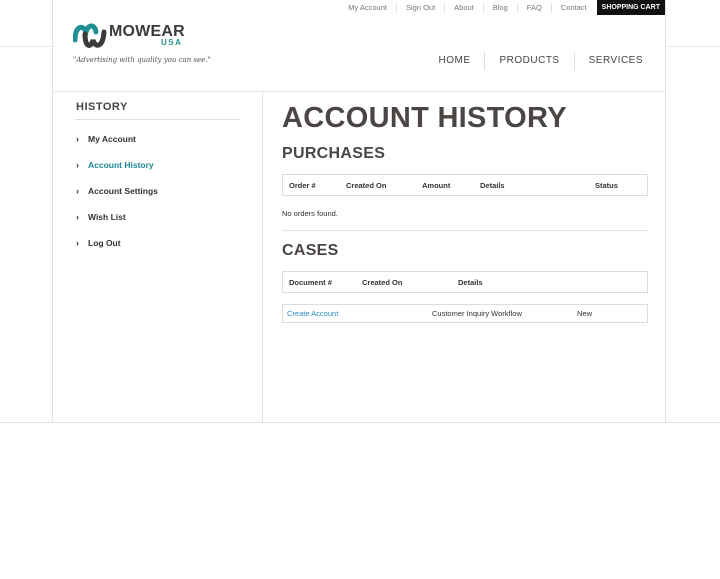 The image size is (720, 579). Describe the element at coordinates (312, 313) in the screenshot. I see `case-document-link: Create Account` at that location.